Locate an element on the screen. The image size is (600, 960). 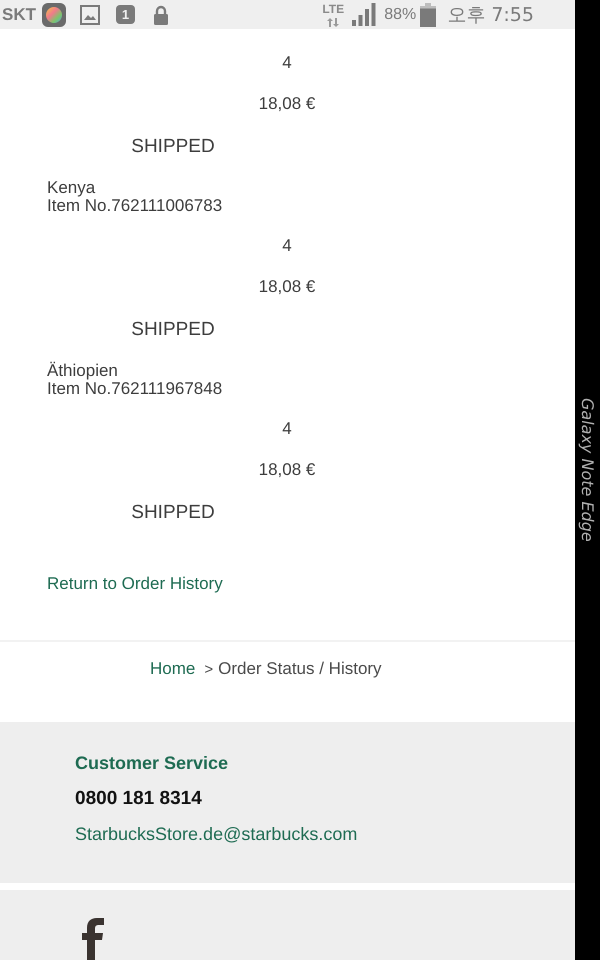
item-number: Item No.762111967848 is located at coordinates (134, 389).